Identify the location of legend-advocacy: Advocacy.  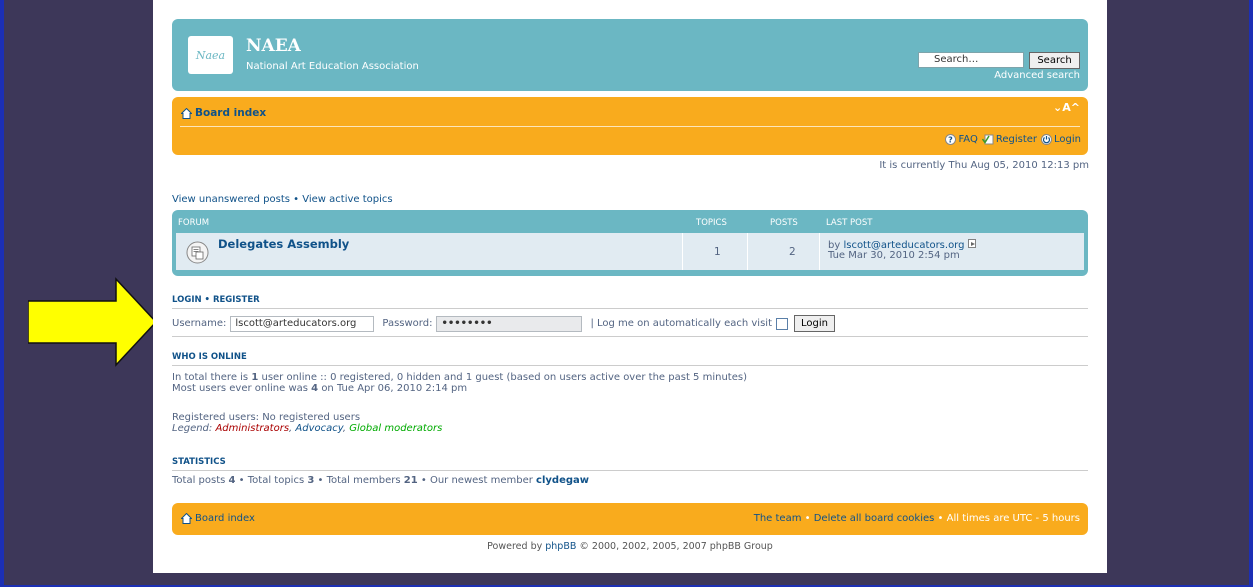
(319, 428).